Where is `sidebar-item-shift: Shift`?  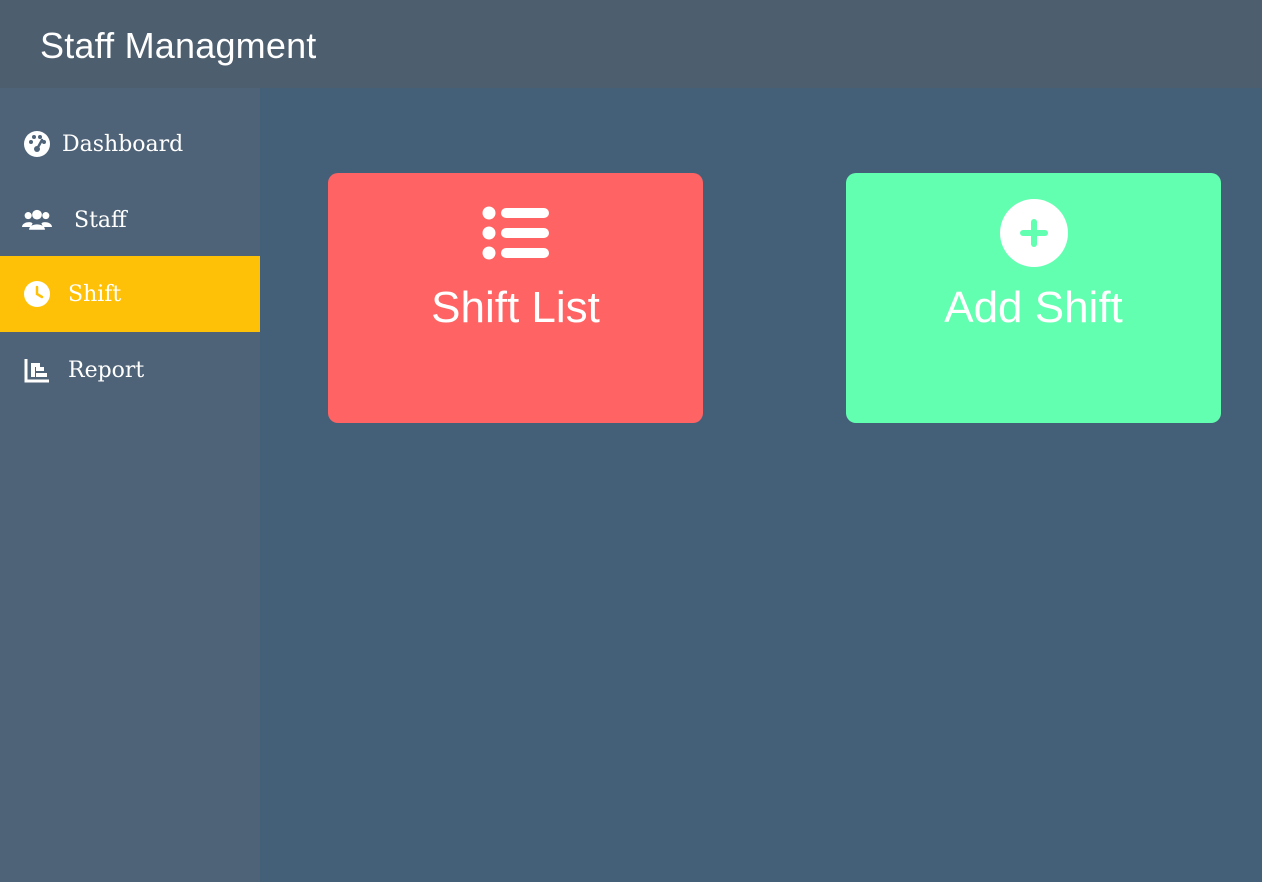 sidebar-item-shift: Shift is located at coordinates (130, 294).